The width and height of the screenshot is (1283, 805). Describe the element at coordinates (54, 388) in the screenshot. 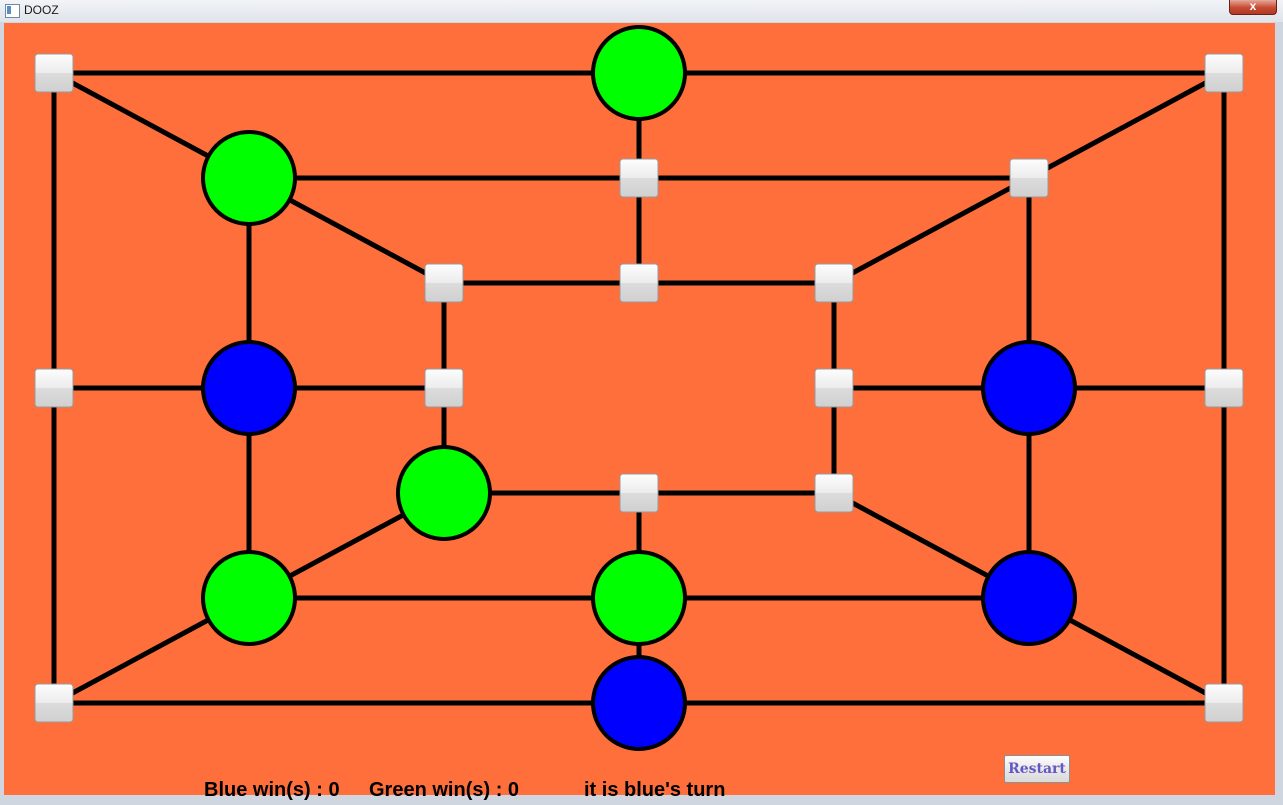

I see `empty-point-middle-left` at that location.